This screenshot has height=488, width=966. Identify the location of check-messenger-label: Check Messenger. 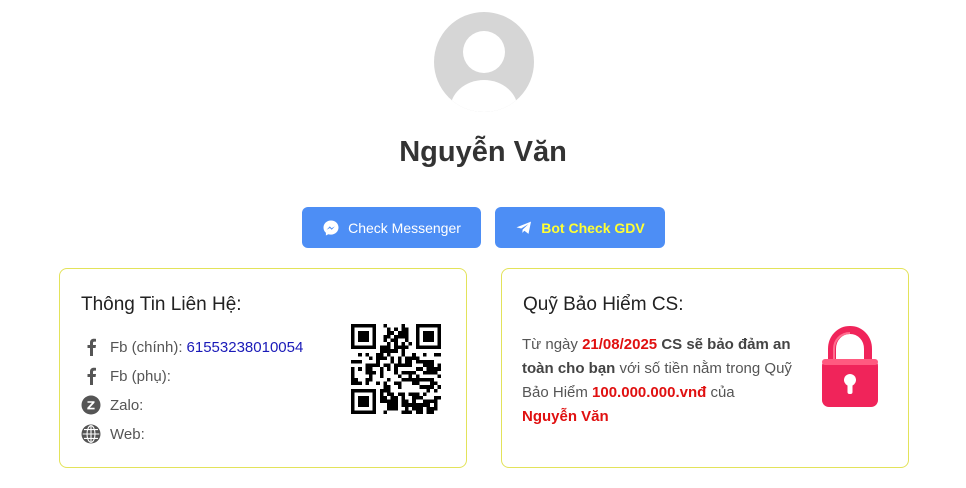
(404, 227).